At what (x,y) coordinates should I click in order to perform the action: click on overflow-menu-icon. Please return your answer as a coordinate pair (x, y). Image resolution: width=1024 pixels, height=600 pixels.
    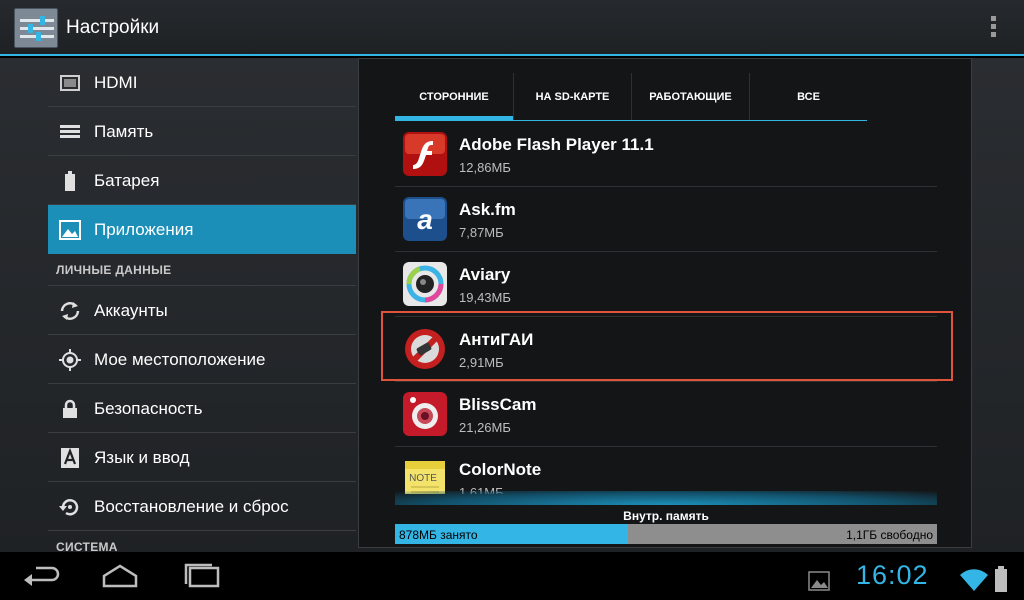
    Looking at the image, I should click on (994, 28).